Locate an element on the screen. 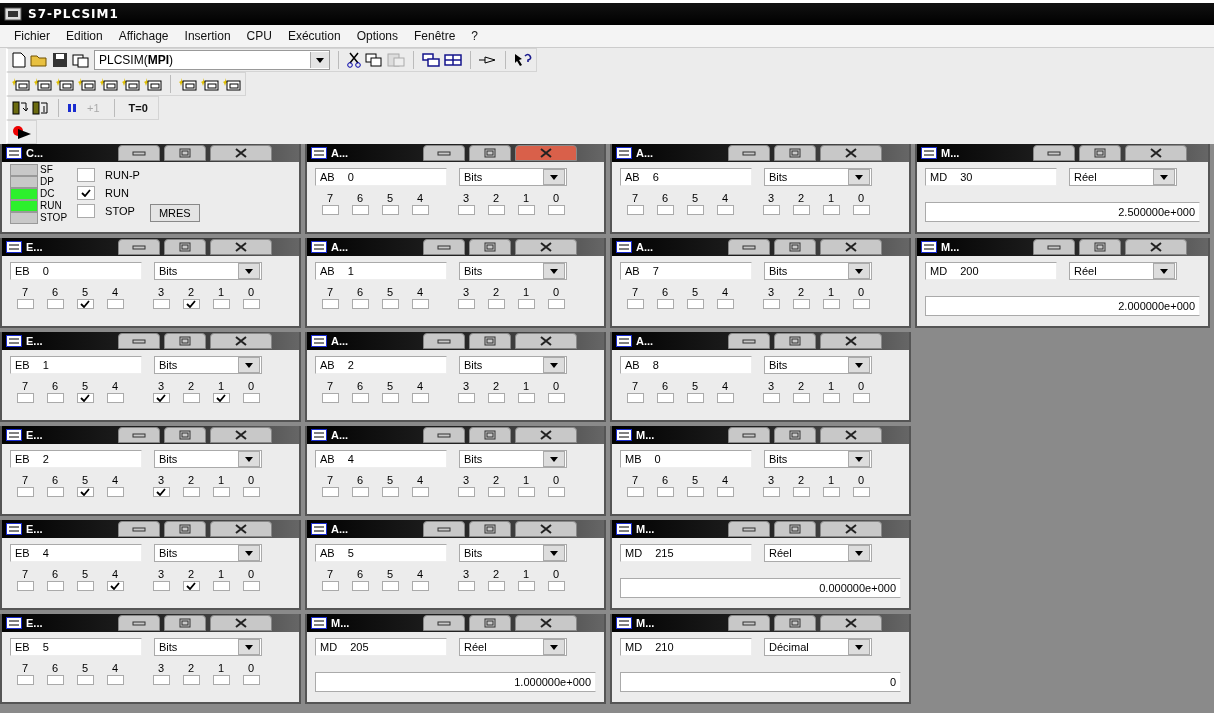 This screenshot has width=1214, height=713. record-arrow-icon is located at coordinates (22, 132).